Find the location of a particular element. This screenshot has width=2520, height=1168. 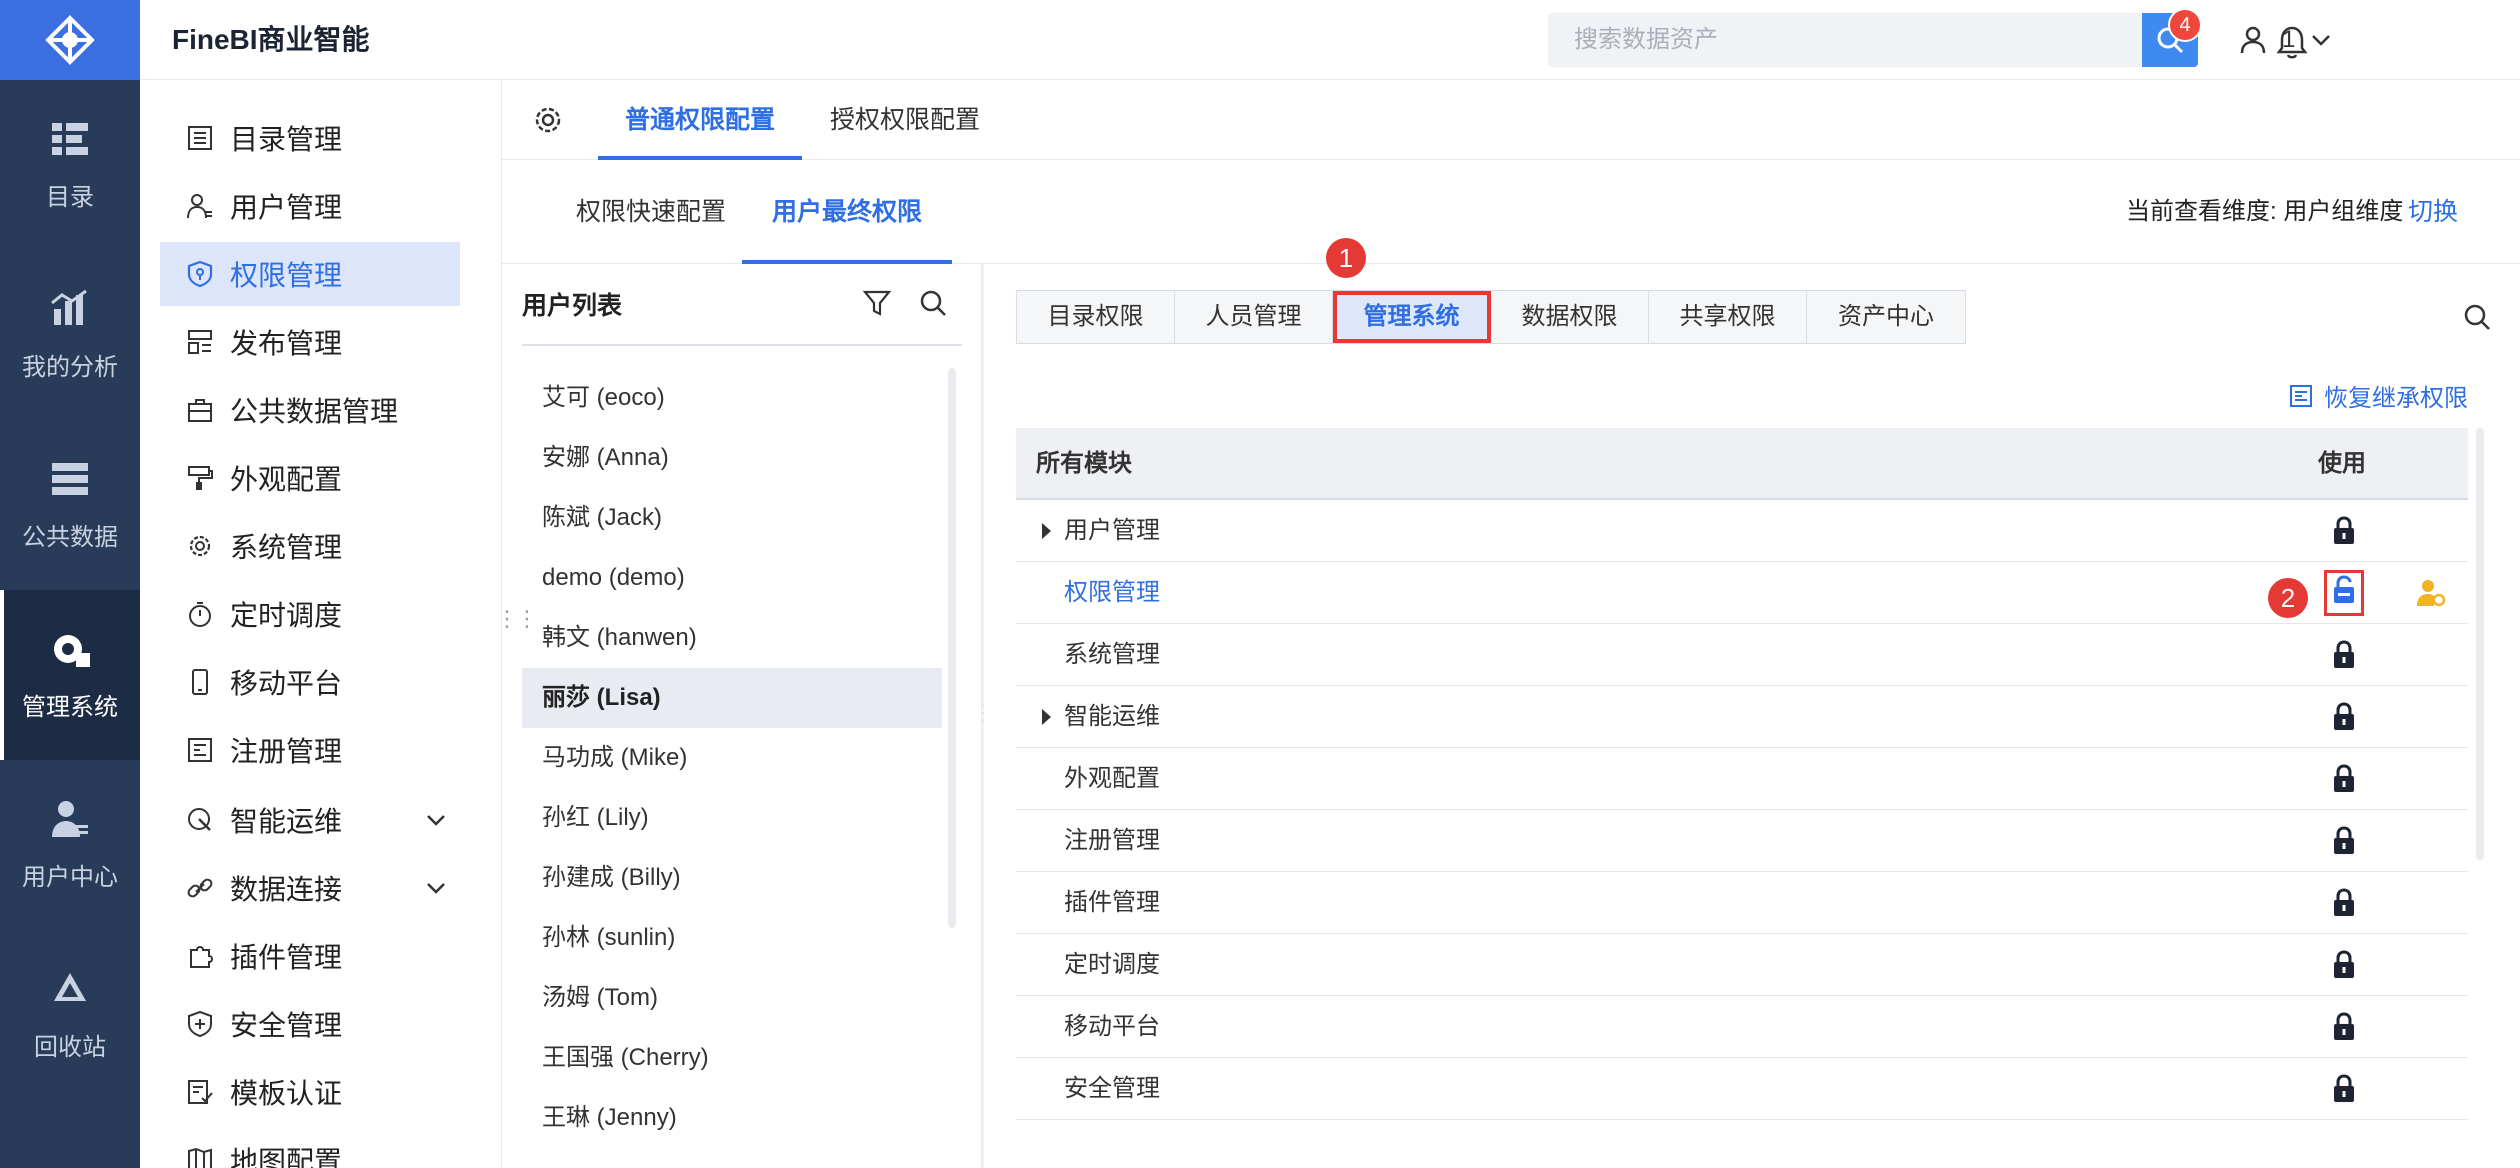

table-row: 注册管理 is located at coordinates (1742, 841).